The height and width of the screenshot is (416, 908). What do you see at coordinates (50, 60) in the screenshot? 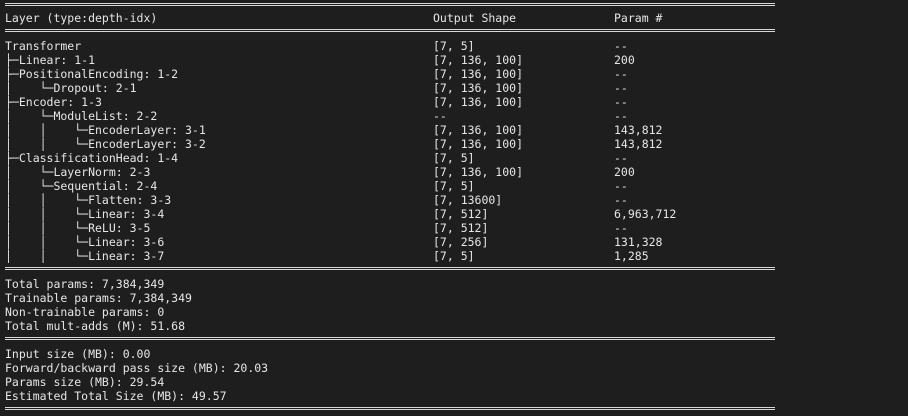
I see `row-layer: ├─Linear: 1-1` at bounding box center [50, 60].